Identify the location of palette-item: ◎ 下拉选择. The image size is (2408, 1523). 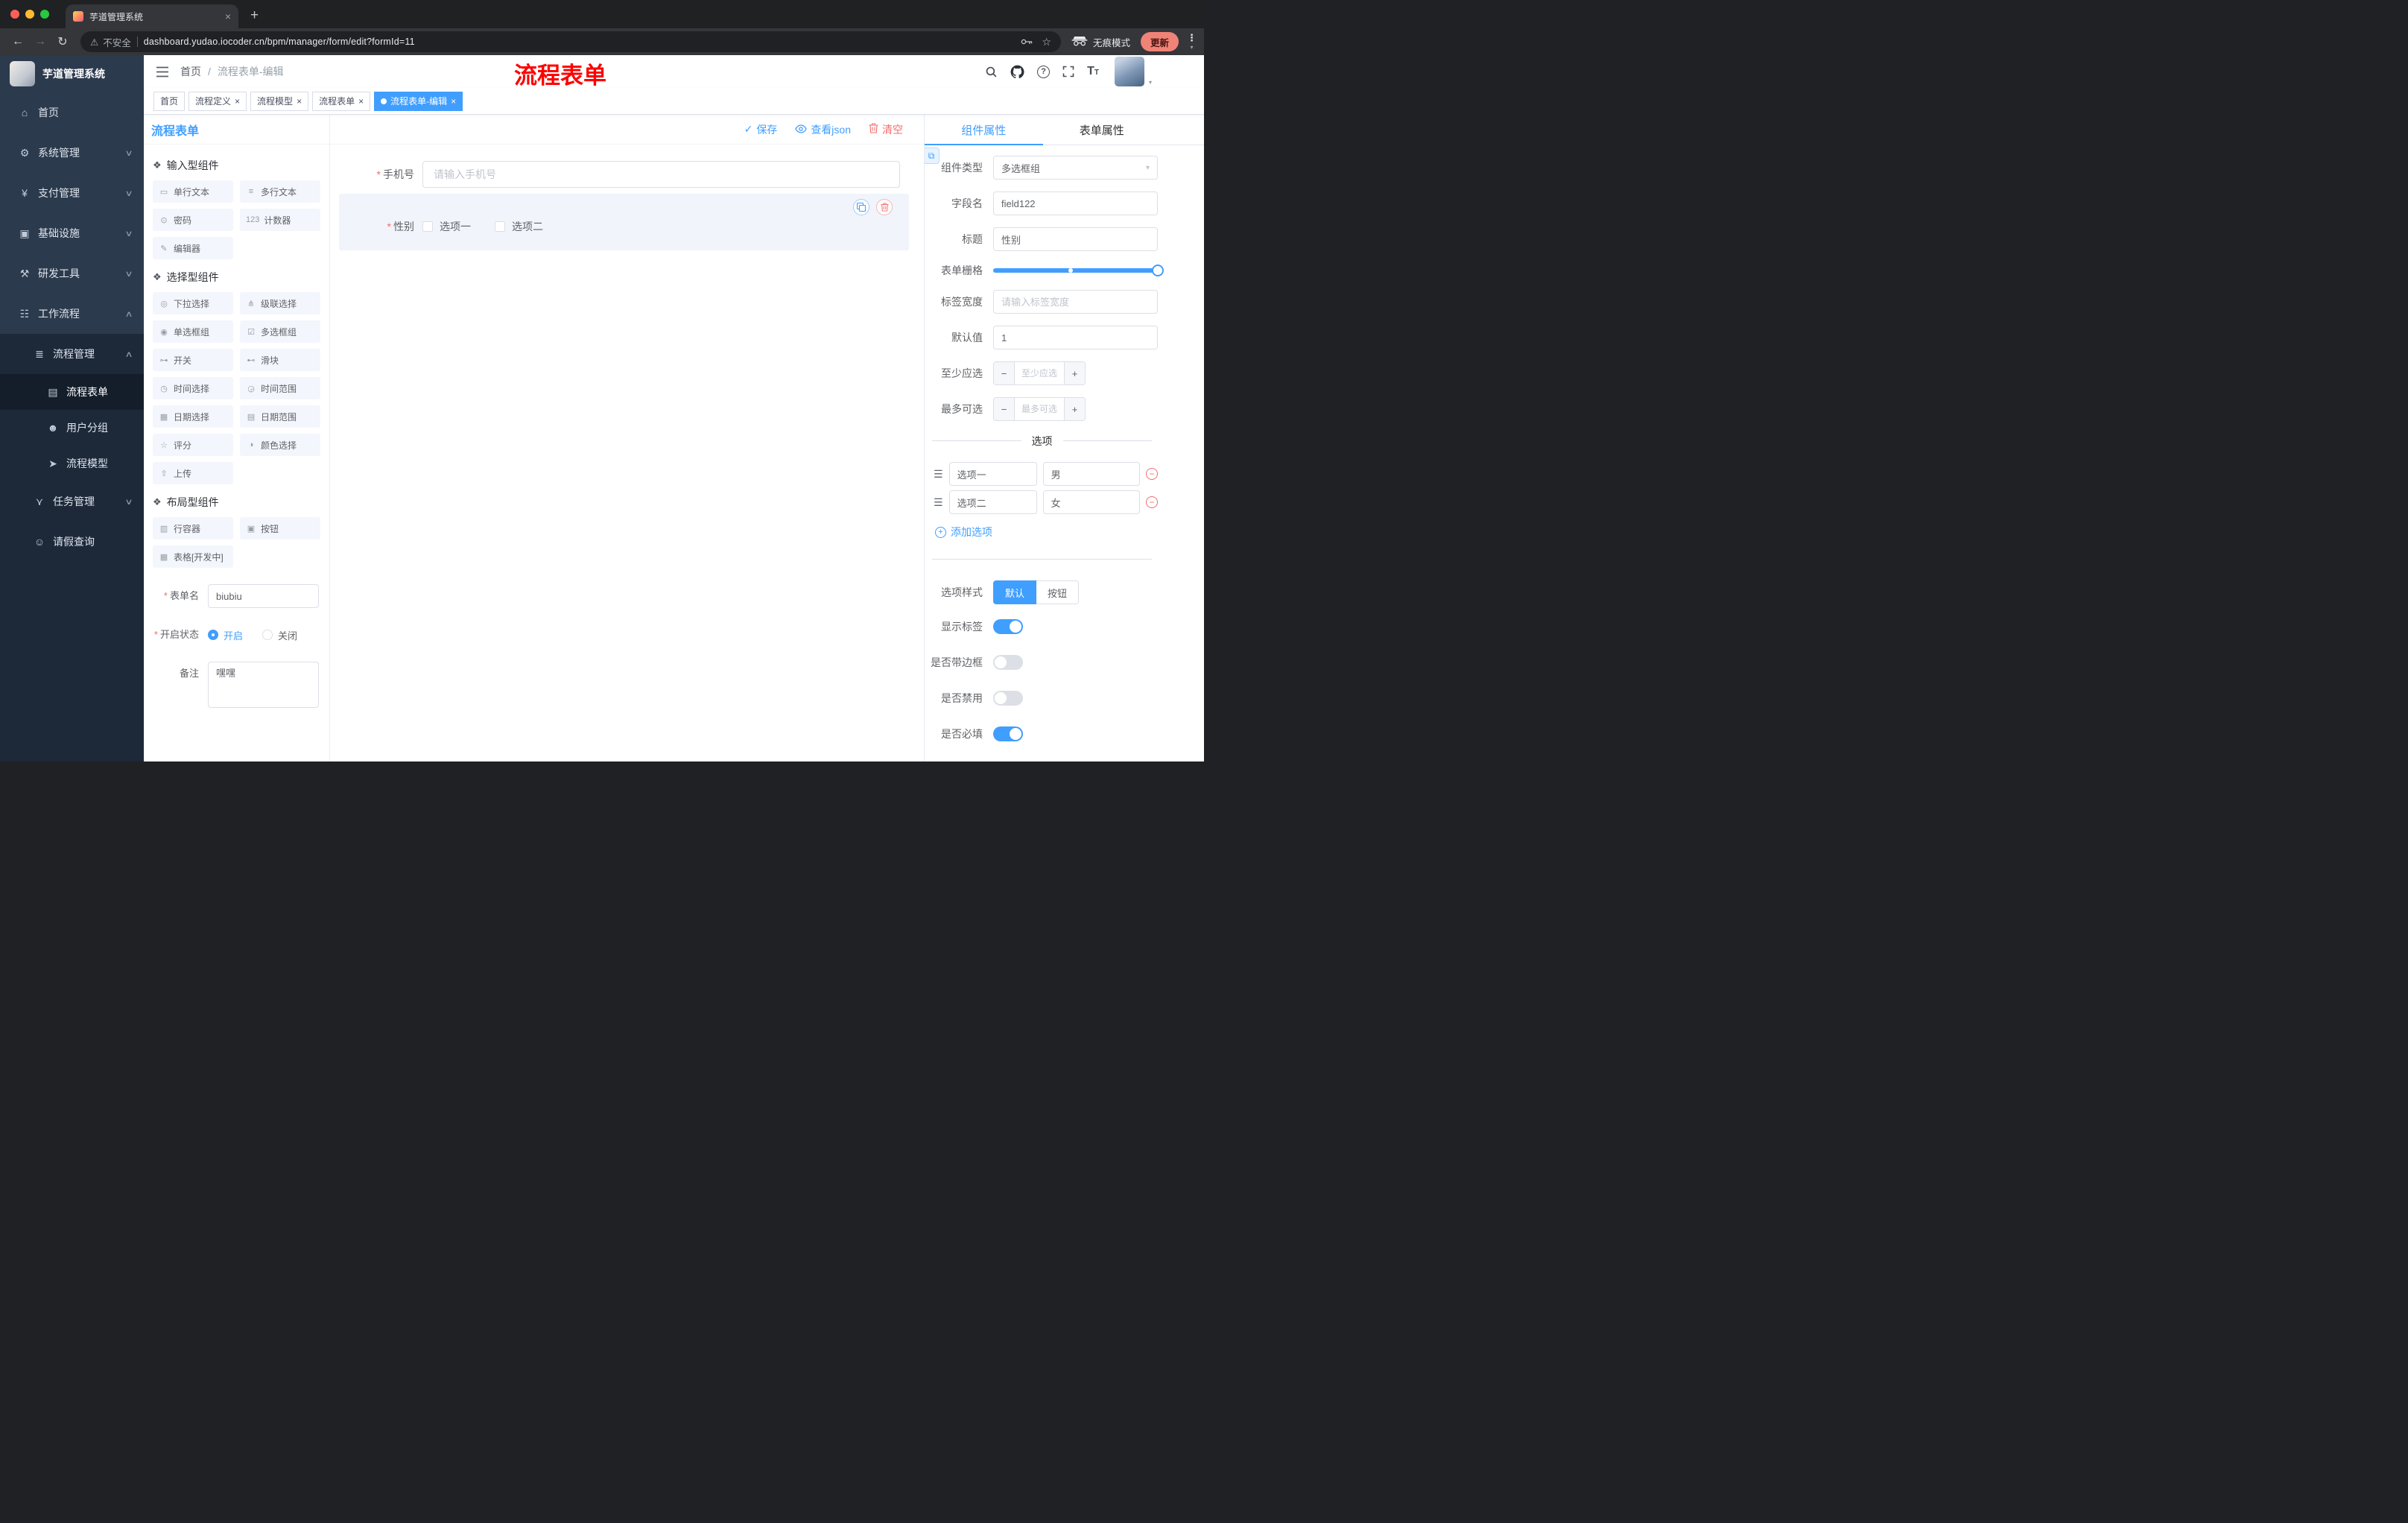
(193, 303).